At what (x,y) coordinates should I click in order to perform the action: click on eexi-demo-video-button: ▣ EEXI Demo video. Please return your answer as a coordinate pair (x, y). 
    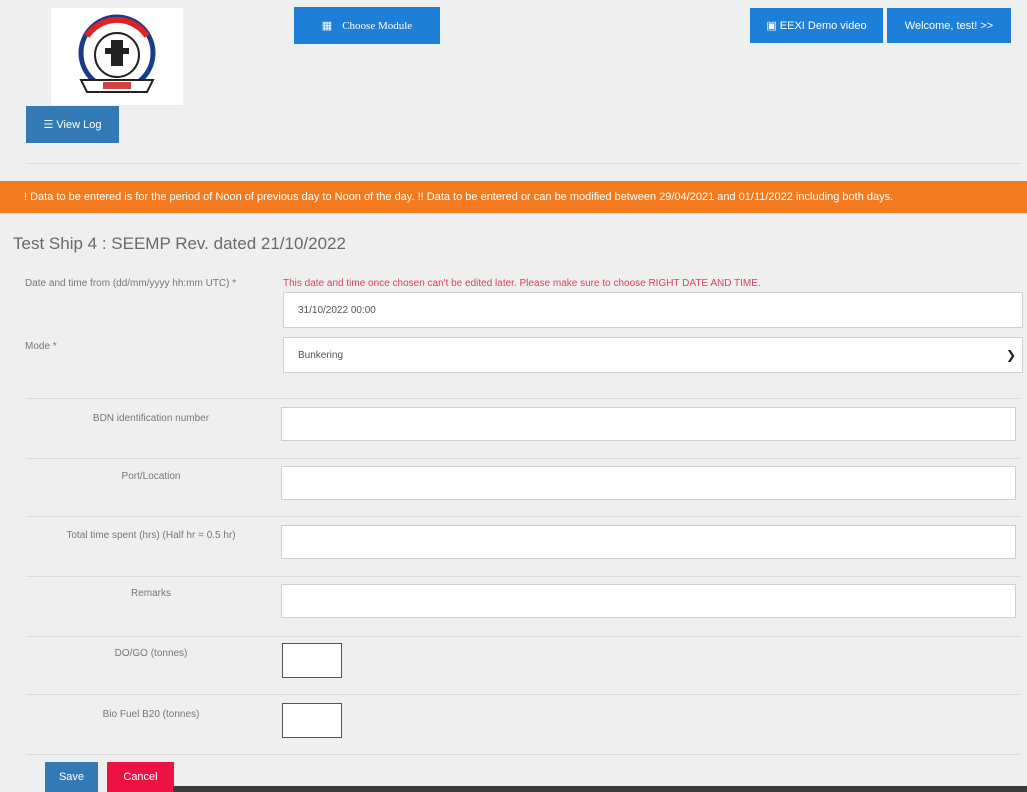
    Looking at the image, I should click on (816, 25).